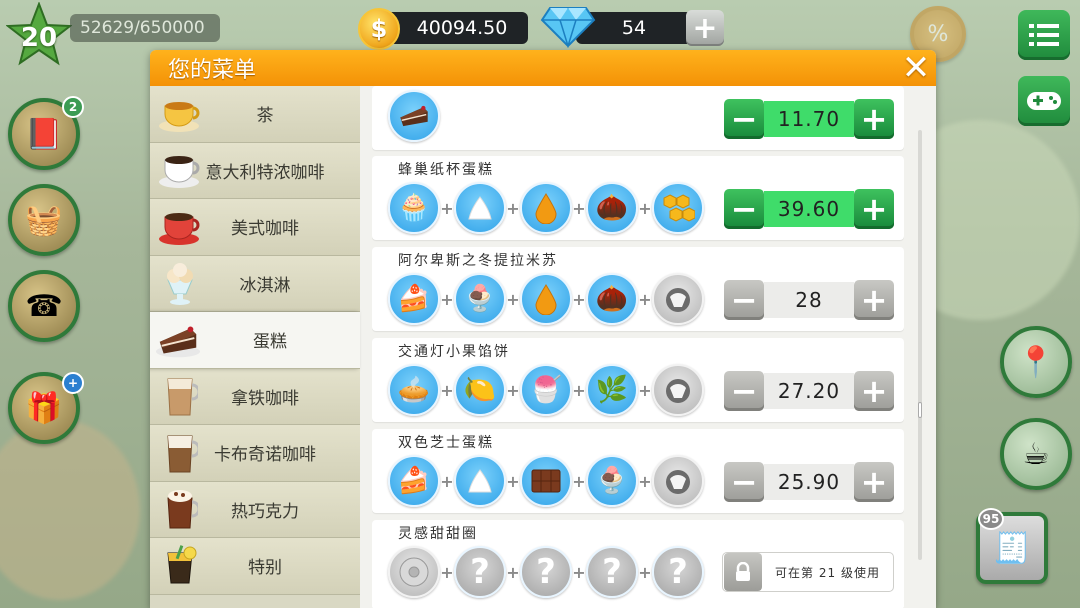 The width and height of the screenshot is (1080, 608). I want to click on recipe-title: 阿尔卑斯之冬提拉米苏, so click(478, 261).